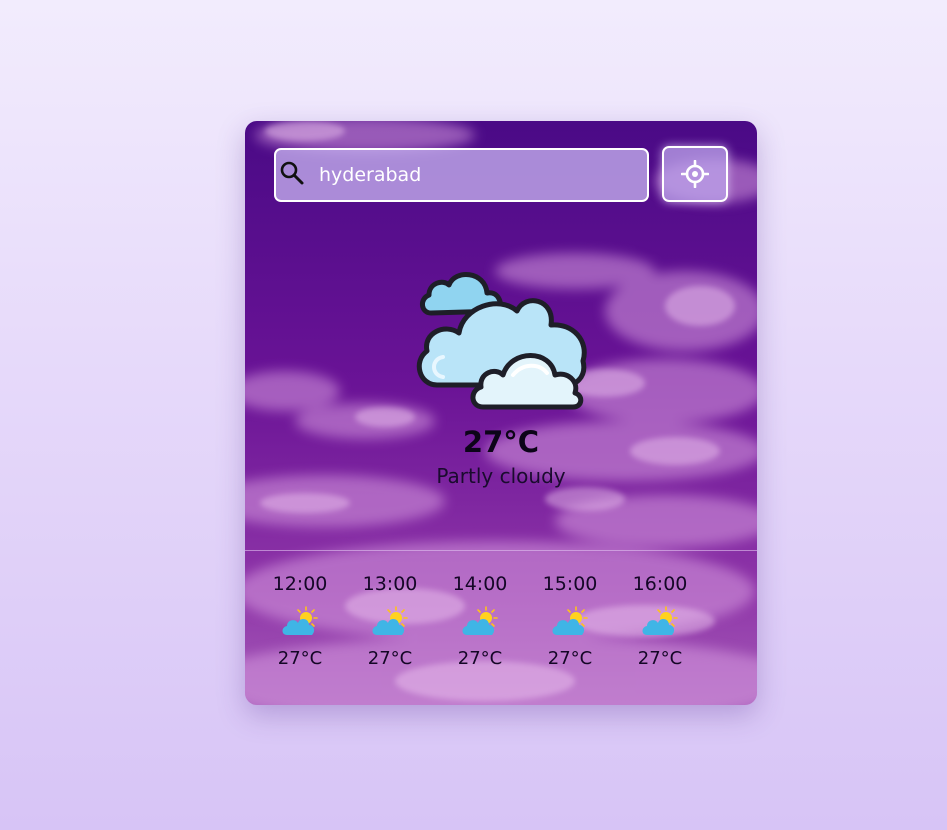 This screenshot has height=830, width=947. I want to click on weather-condition: Partly cloudy, so click(501, 476).